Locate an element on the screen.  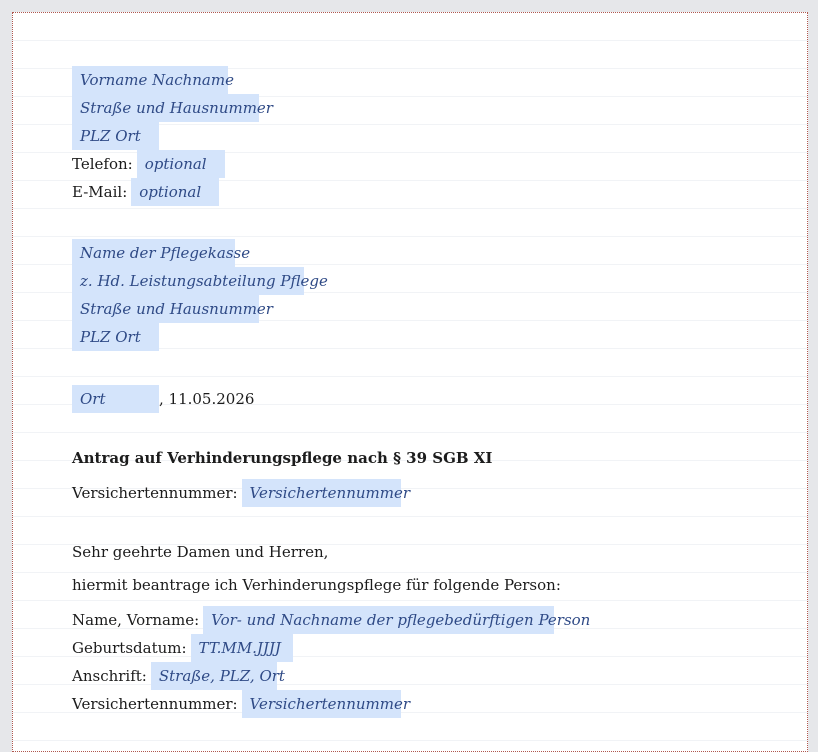
sender-name-field: Vorname Nachname is located at coordinates (153, 80).